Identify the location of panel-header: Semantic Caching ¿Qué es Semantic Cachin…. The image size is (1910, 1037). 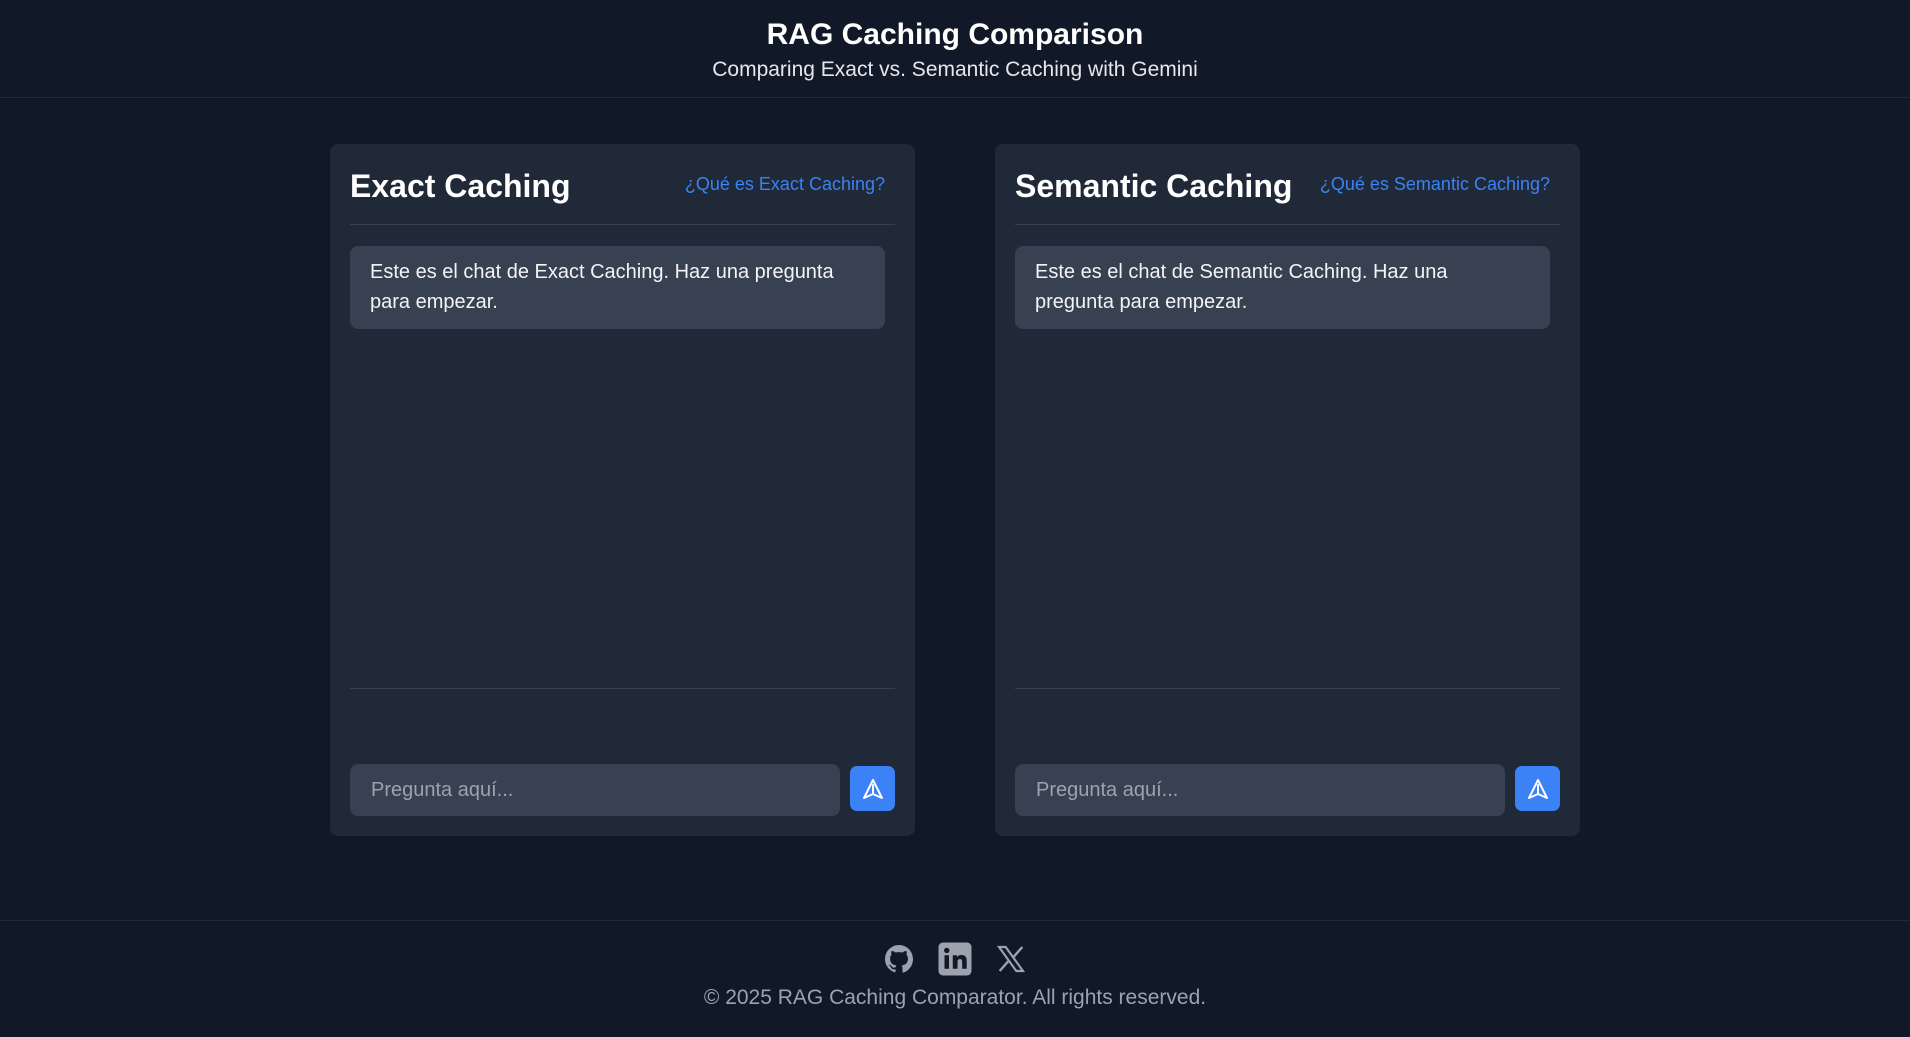
(1287, 184).